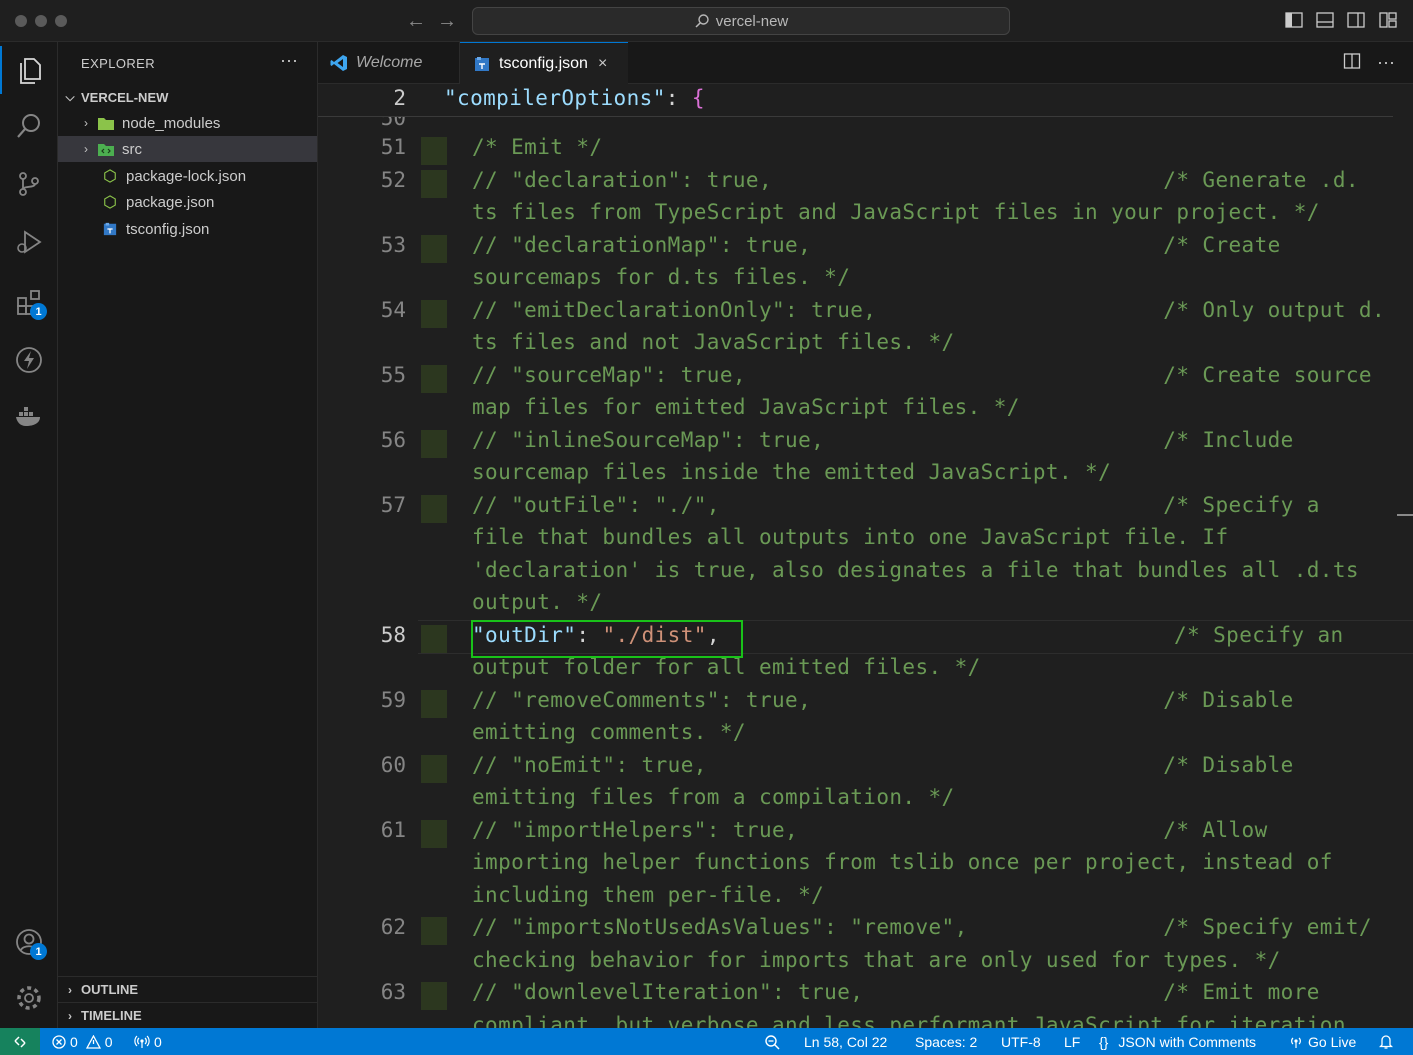  Describe the element at coordinates (876, 244) in the screenshot. I see `code-line: // "declarationMap": true, /* Create` at that location.